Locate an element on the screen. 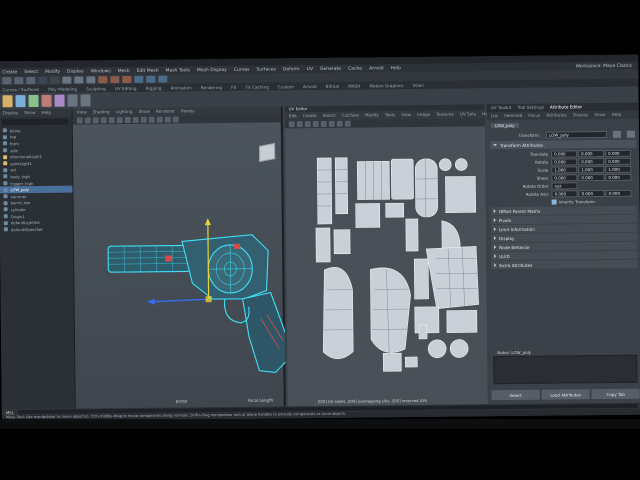 This screenshot has height=480, width=640. new-scene-icon is located at coordinates (7, 81).